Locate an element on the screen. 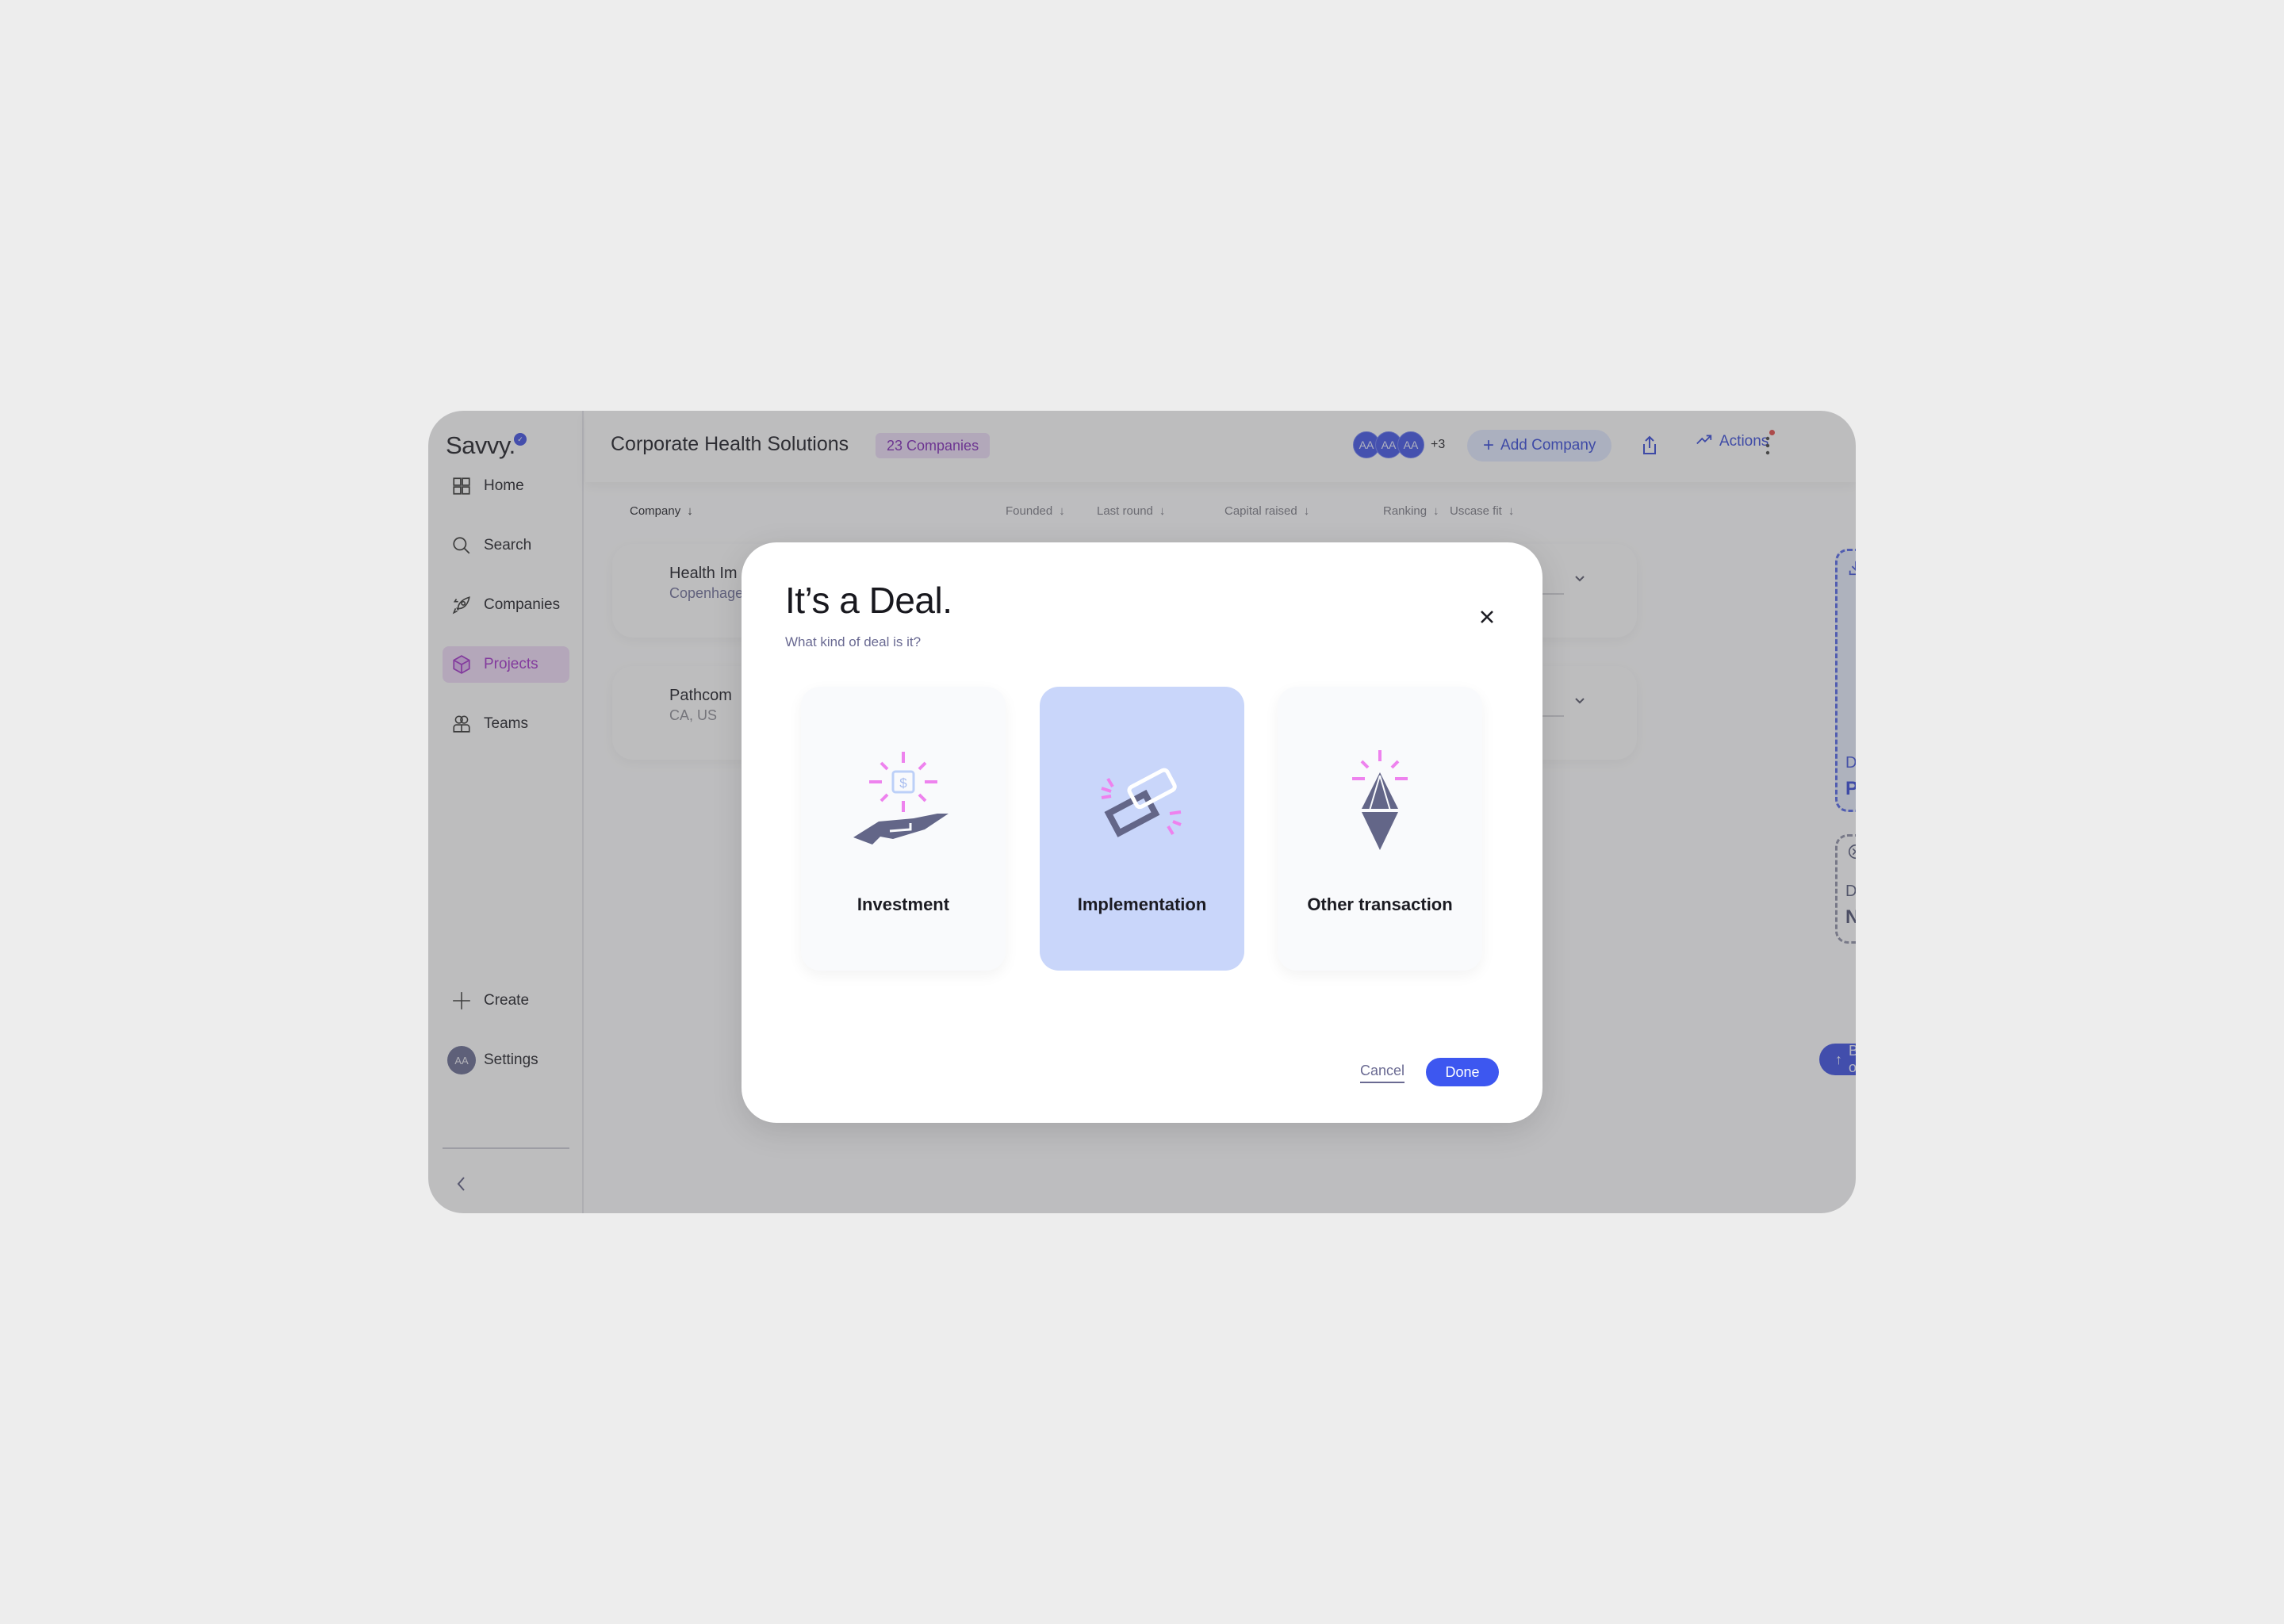  option-other-transaction: Other transaction is located at coordinates (1380, 829).